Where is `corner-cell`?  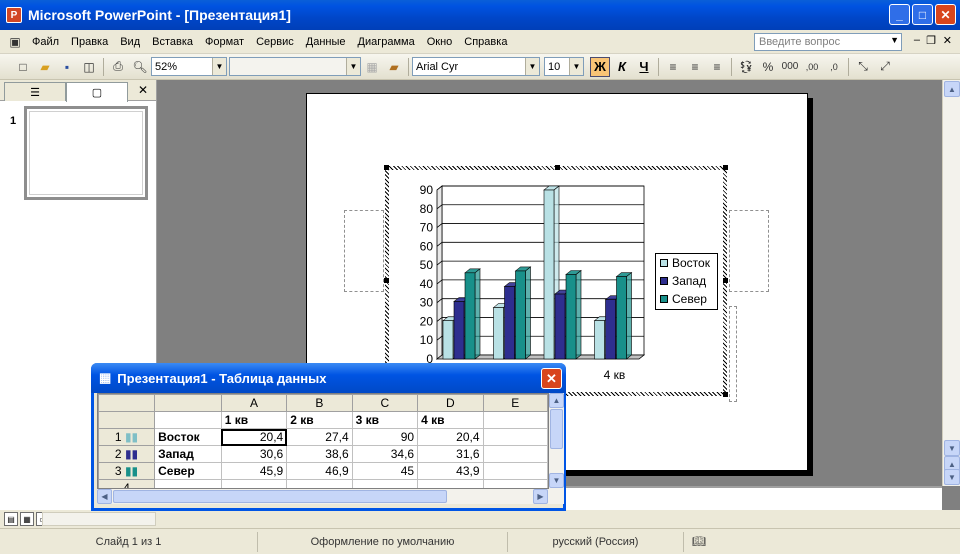
corner-cell is located at coordinates (127, 403).